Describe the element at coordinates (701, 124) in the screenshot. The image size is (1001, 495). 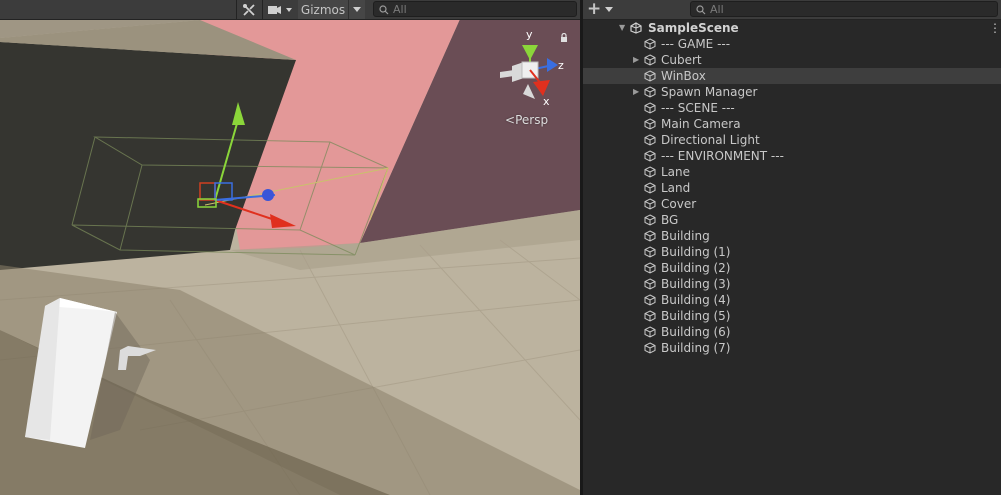
I see `hierarchy-item-label: Main Camera` at that location.